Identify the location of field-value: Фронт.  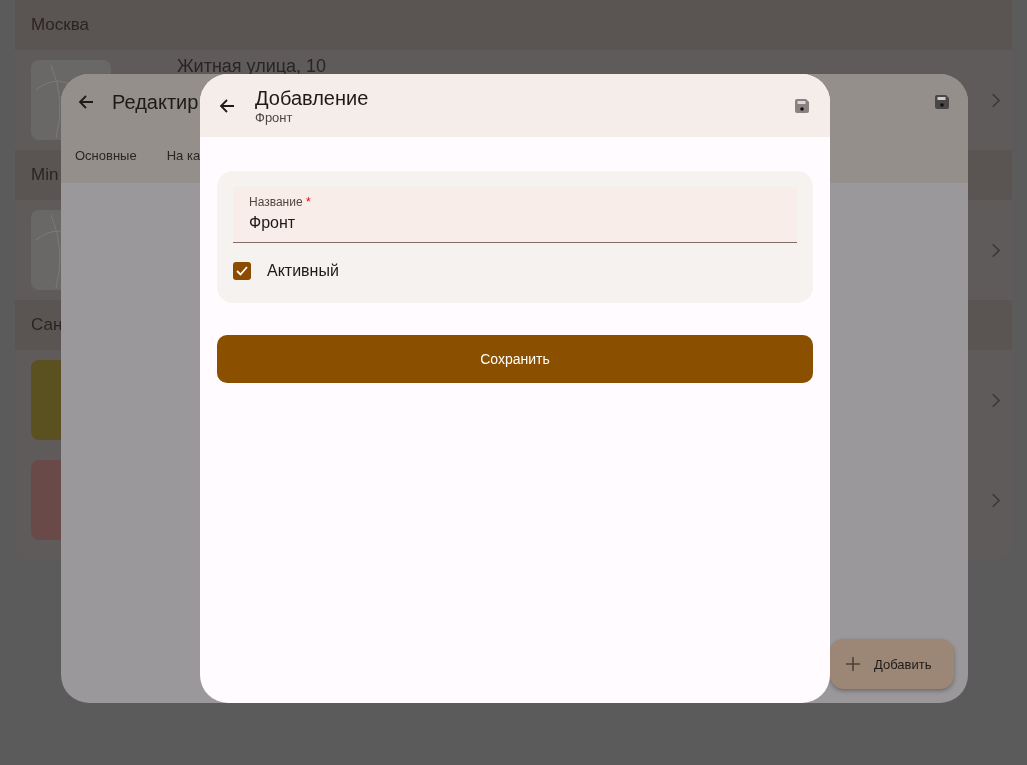
(273, 223).